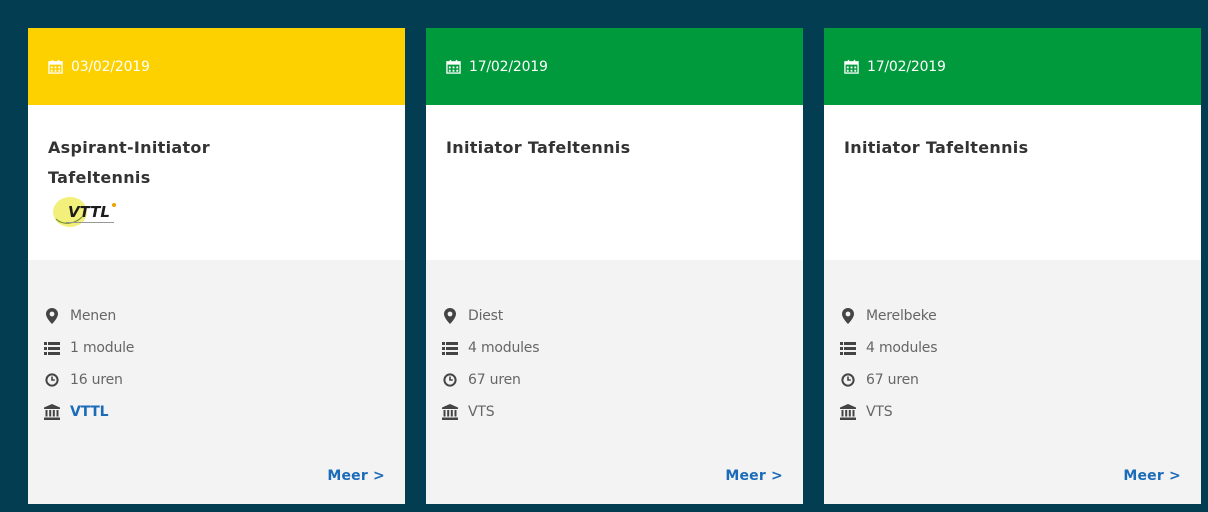 The image size is (1208, 512). Describe the element at coordinates (216, 66) in the screenshot. I see `card-header: 03/02/2019` at that location.